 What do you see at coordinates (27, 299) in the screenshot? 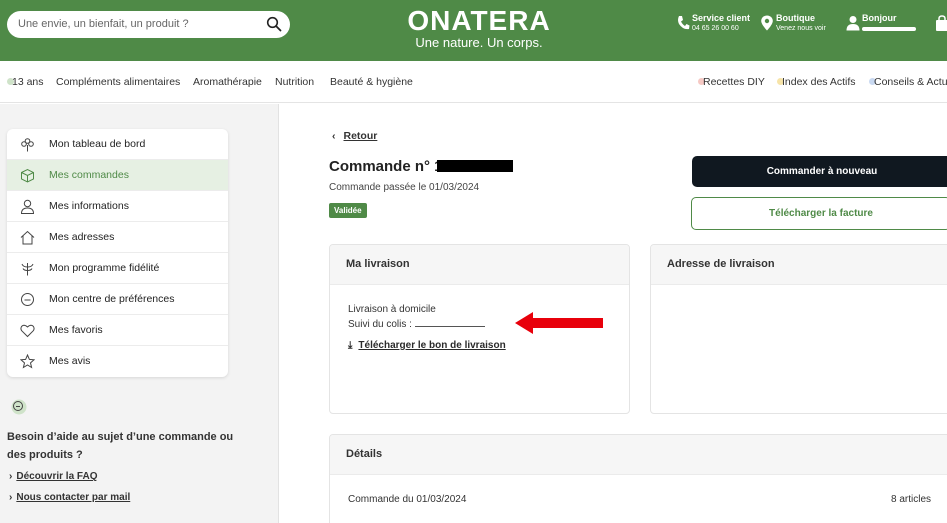
I see `settings-circle-icon` at bounding box center [27, 299].